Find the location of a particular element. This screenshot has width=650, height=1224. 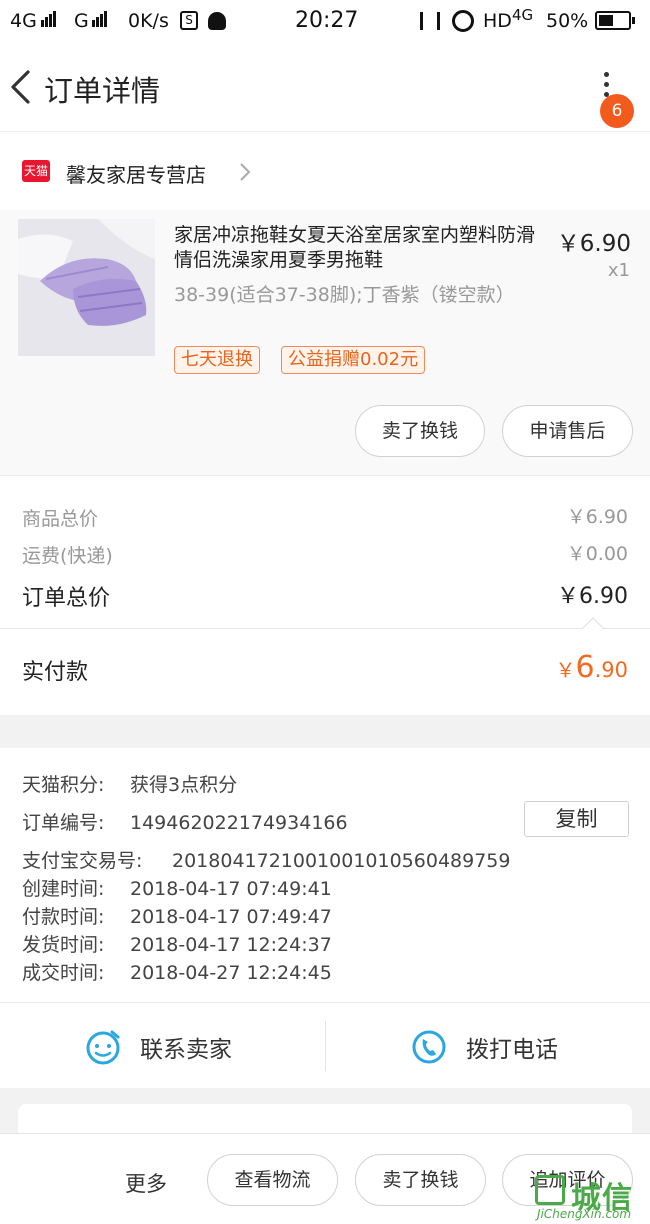

network-label-2: G is located at coordinates (81, 21).